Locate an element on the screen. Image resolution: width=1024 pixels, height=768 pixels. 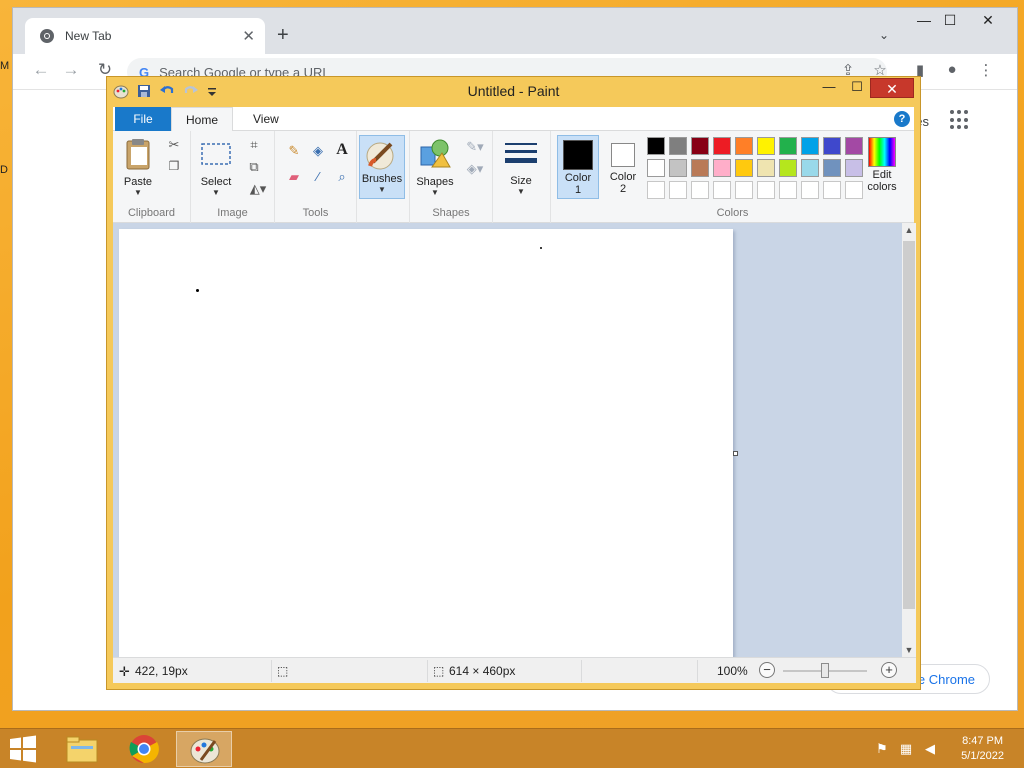
shapes-button: Shapes ▼ is located at coordinates (435, 167).